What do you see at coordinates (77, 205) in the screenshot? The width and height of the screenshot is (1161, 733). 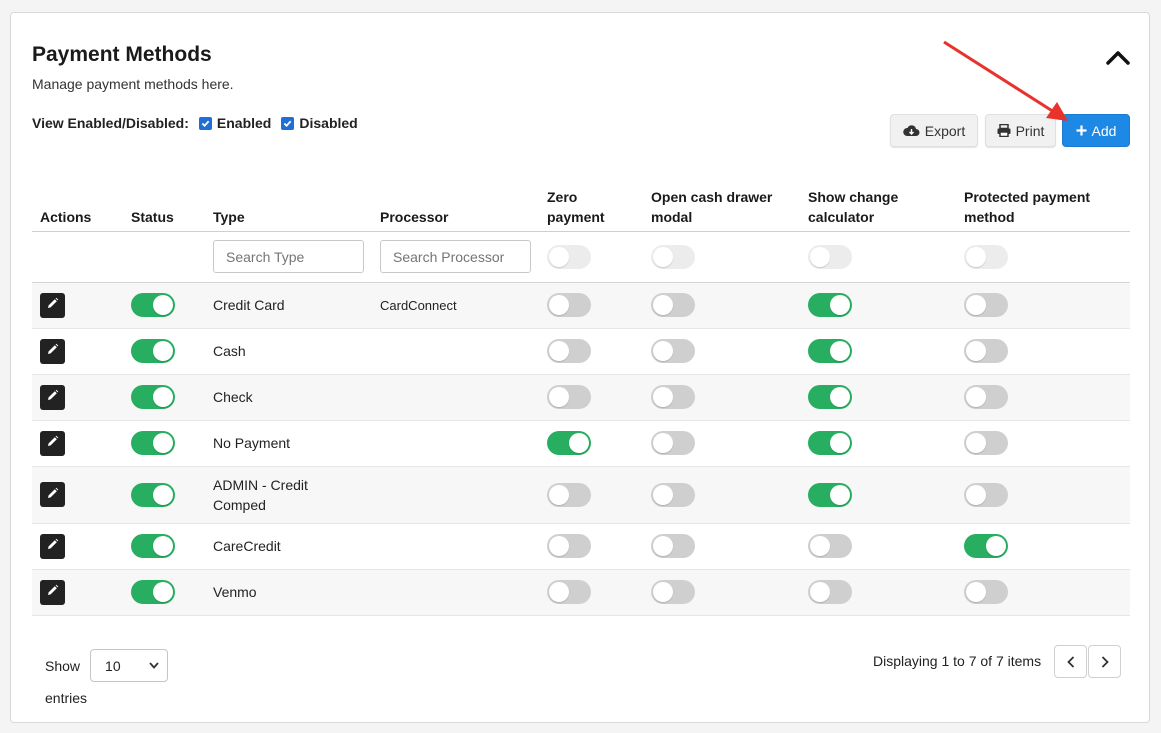 I see `column-header: Actions` at bounding box center [77, 205].